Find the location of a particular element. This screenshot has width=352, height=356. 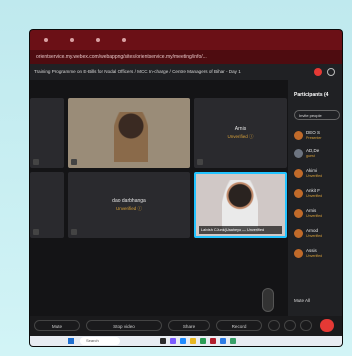

apps-icon is located at coordinates (290, 325).